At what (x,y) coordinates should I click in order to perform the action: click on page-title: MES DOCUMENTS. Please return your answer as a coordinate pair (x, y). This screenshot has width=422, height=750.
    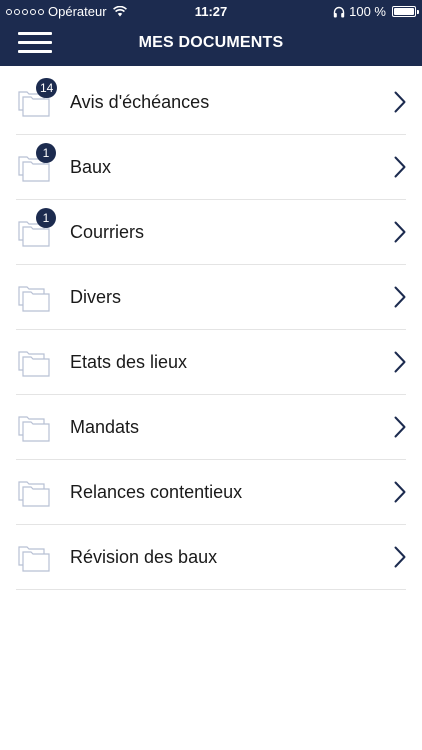
    Looking at the image, I should click on (211, 42).